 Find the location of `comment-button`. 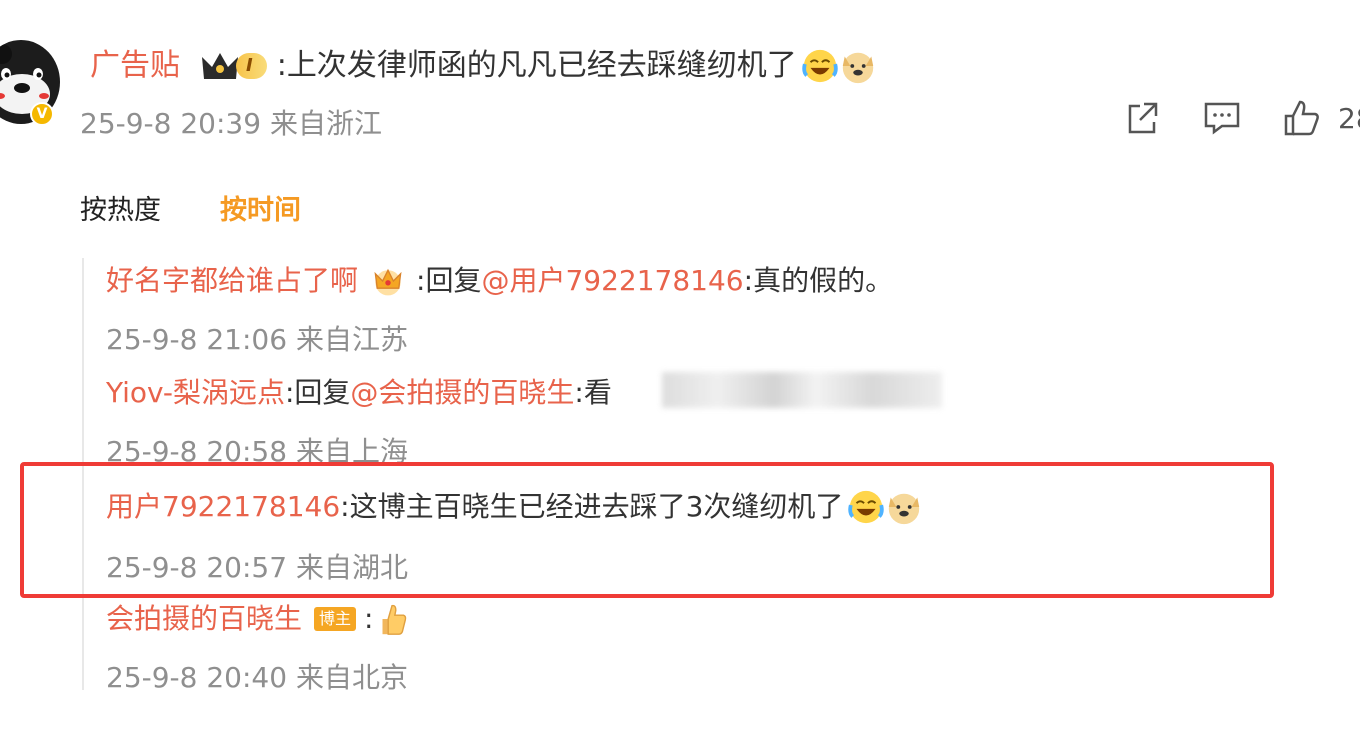

comment-button is located at coordinates (1222, 120).